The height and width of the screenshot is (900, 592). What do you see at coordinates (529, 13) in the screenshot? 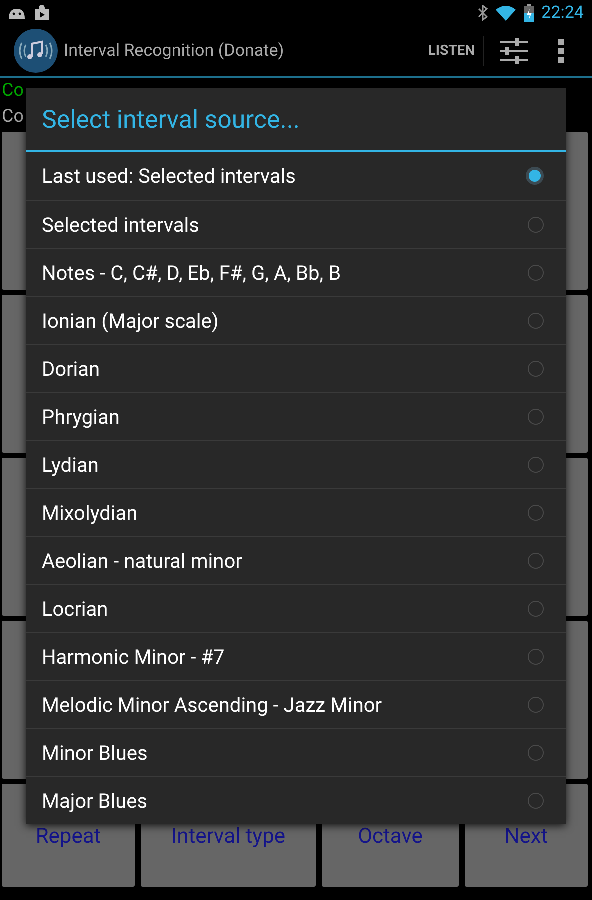
I see `battery-icon` at bounding box center [529, 13].